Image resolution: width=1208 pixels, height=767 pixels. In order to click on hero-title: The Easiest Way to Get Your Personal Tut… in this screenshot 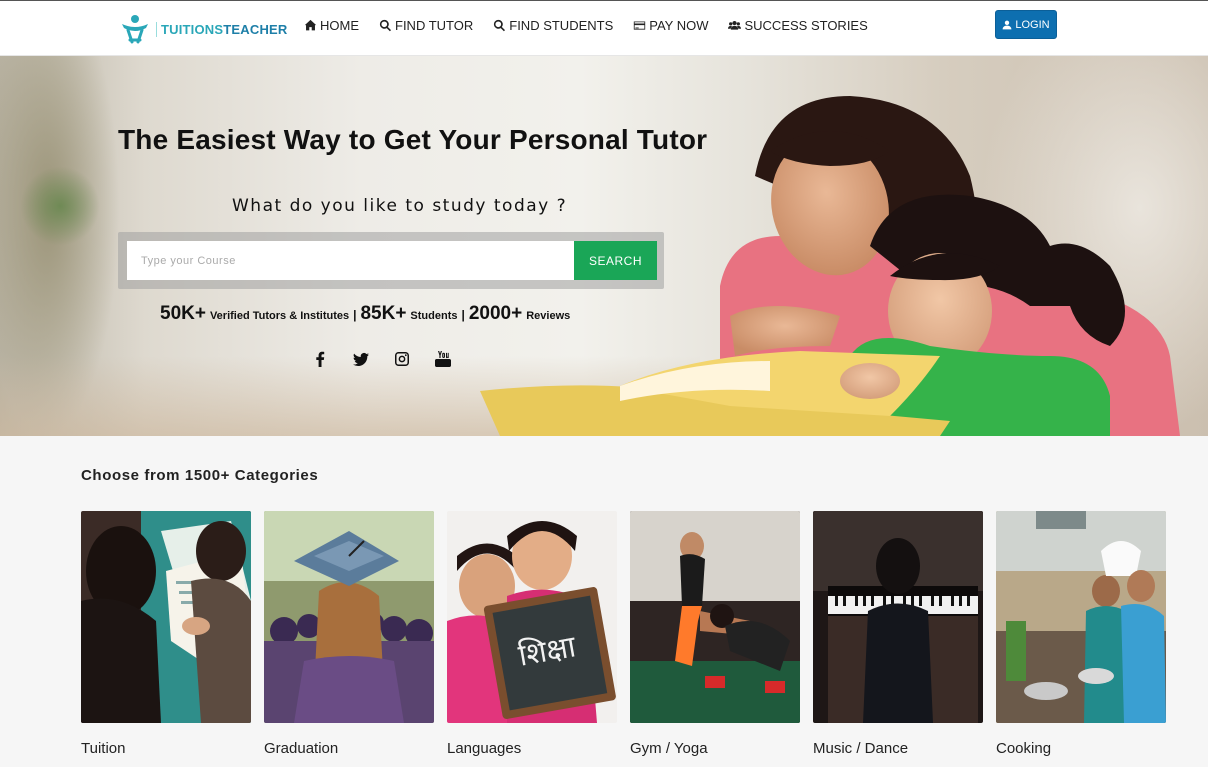, I will do `click(413, 139)`.